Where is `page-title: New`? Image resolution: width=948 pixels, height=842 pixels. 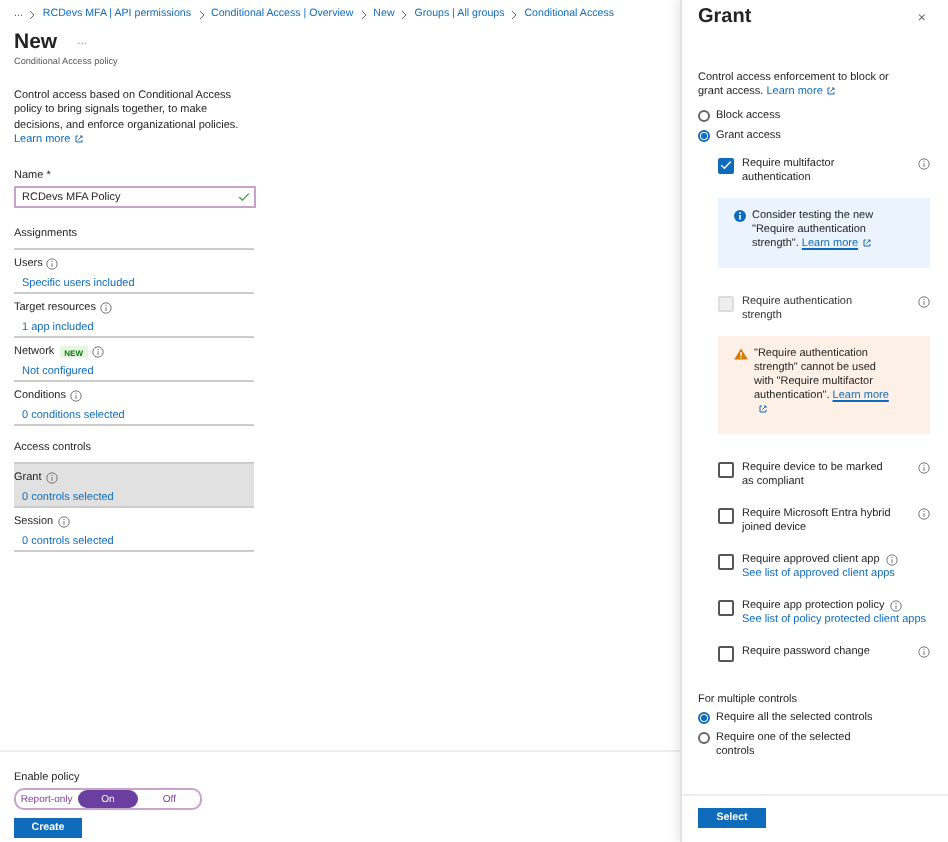
page-title: New is located at coordinates (36, 42).